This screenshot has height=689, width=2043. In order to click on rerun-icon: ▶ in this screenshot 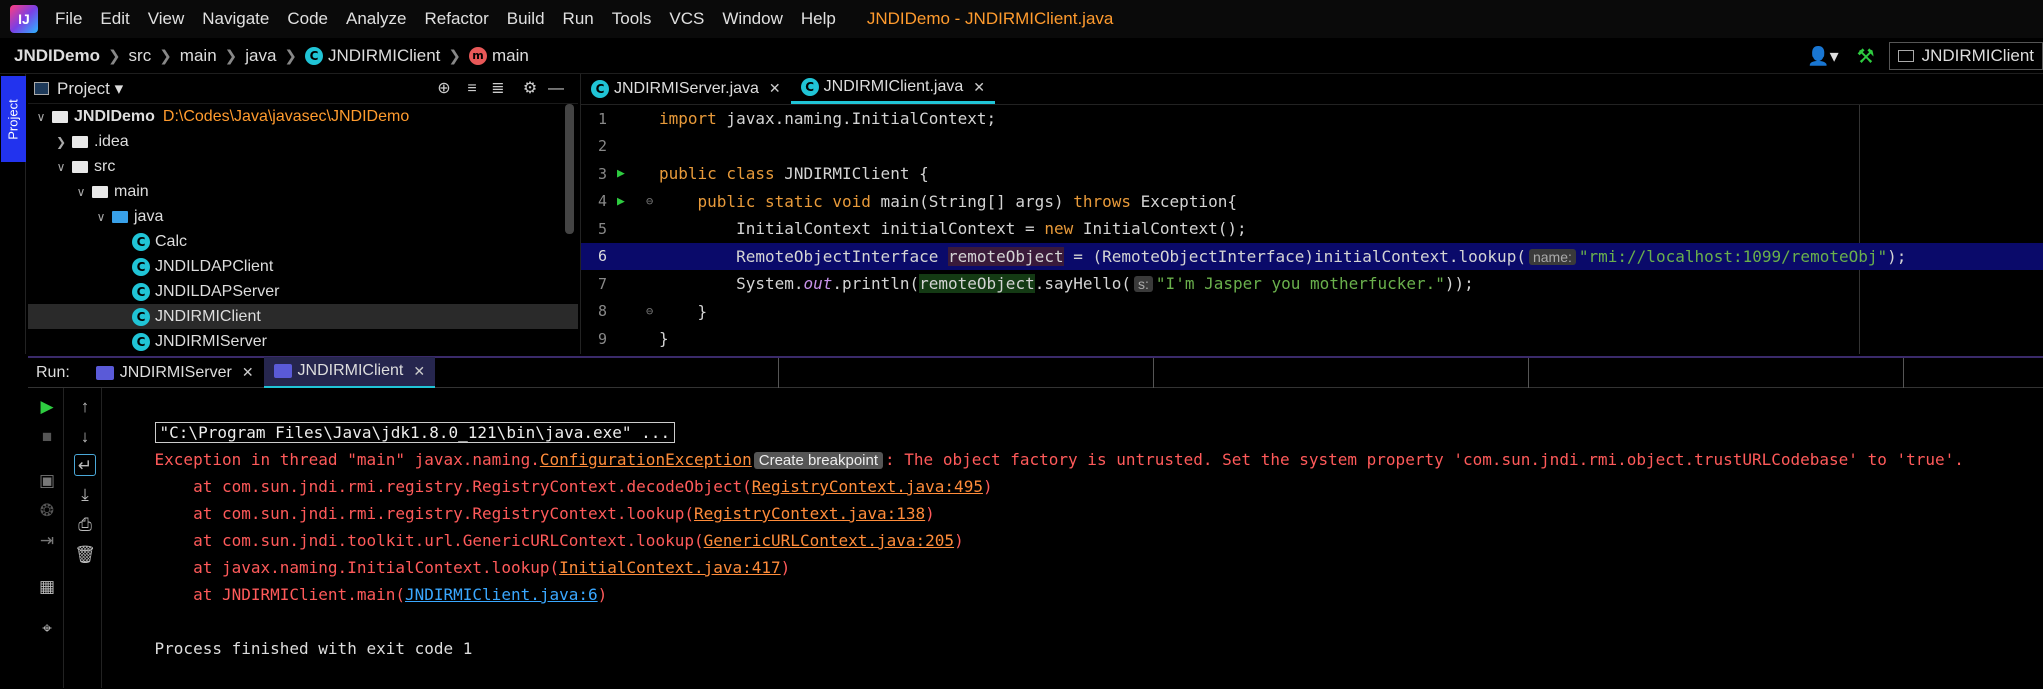, I will do `click(47, 407)`.